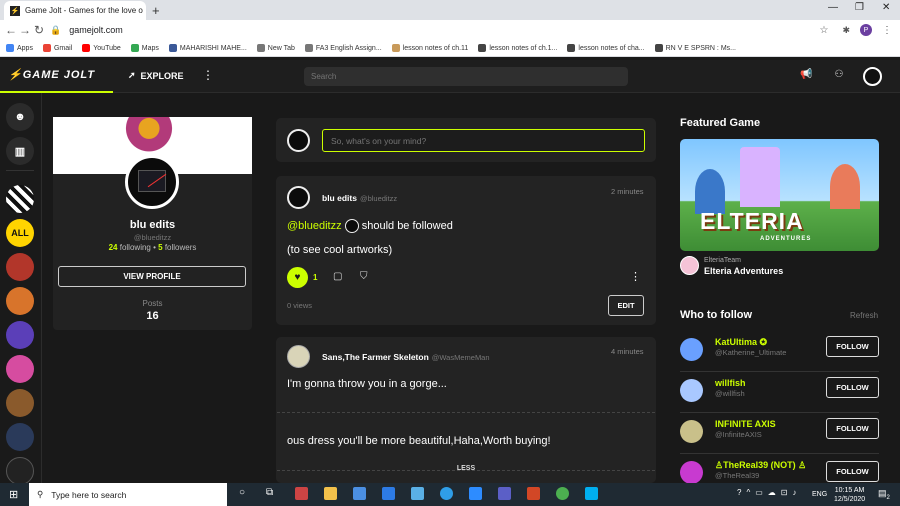 The height and width of the screenshot is (506, 900). What do you see at coordinates (819, 494) in the screenshot?
I see `language-indicator: ENG` at bounding box center [819, 494].